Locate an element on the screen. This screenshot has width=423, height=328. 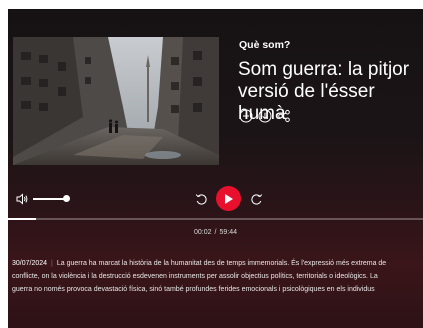
forward-10-icon is located at coordinates (257, 199).